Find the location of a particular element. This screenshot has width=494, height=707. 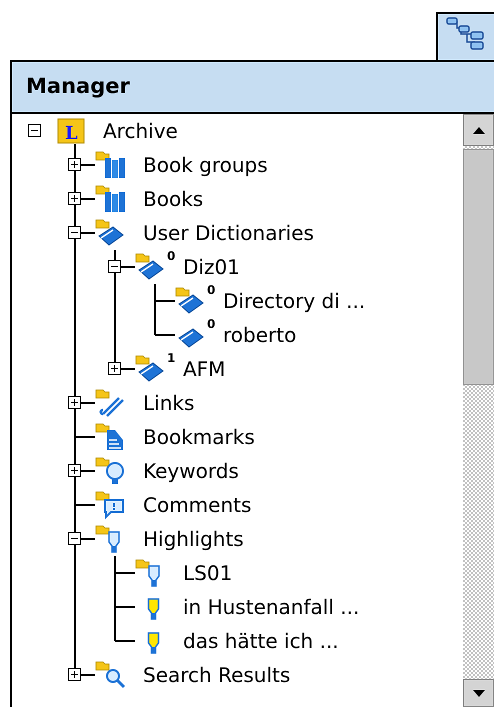

tree-item-label: Book groups is located at coordinates (205, 165).